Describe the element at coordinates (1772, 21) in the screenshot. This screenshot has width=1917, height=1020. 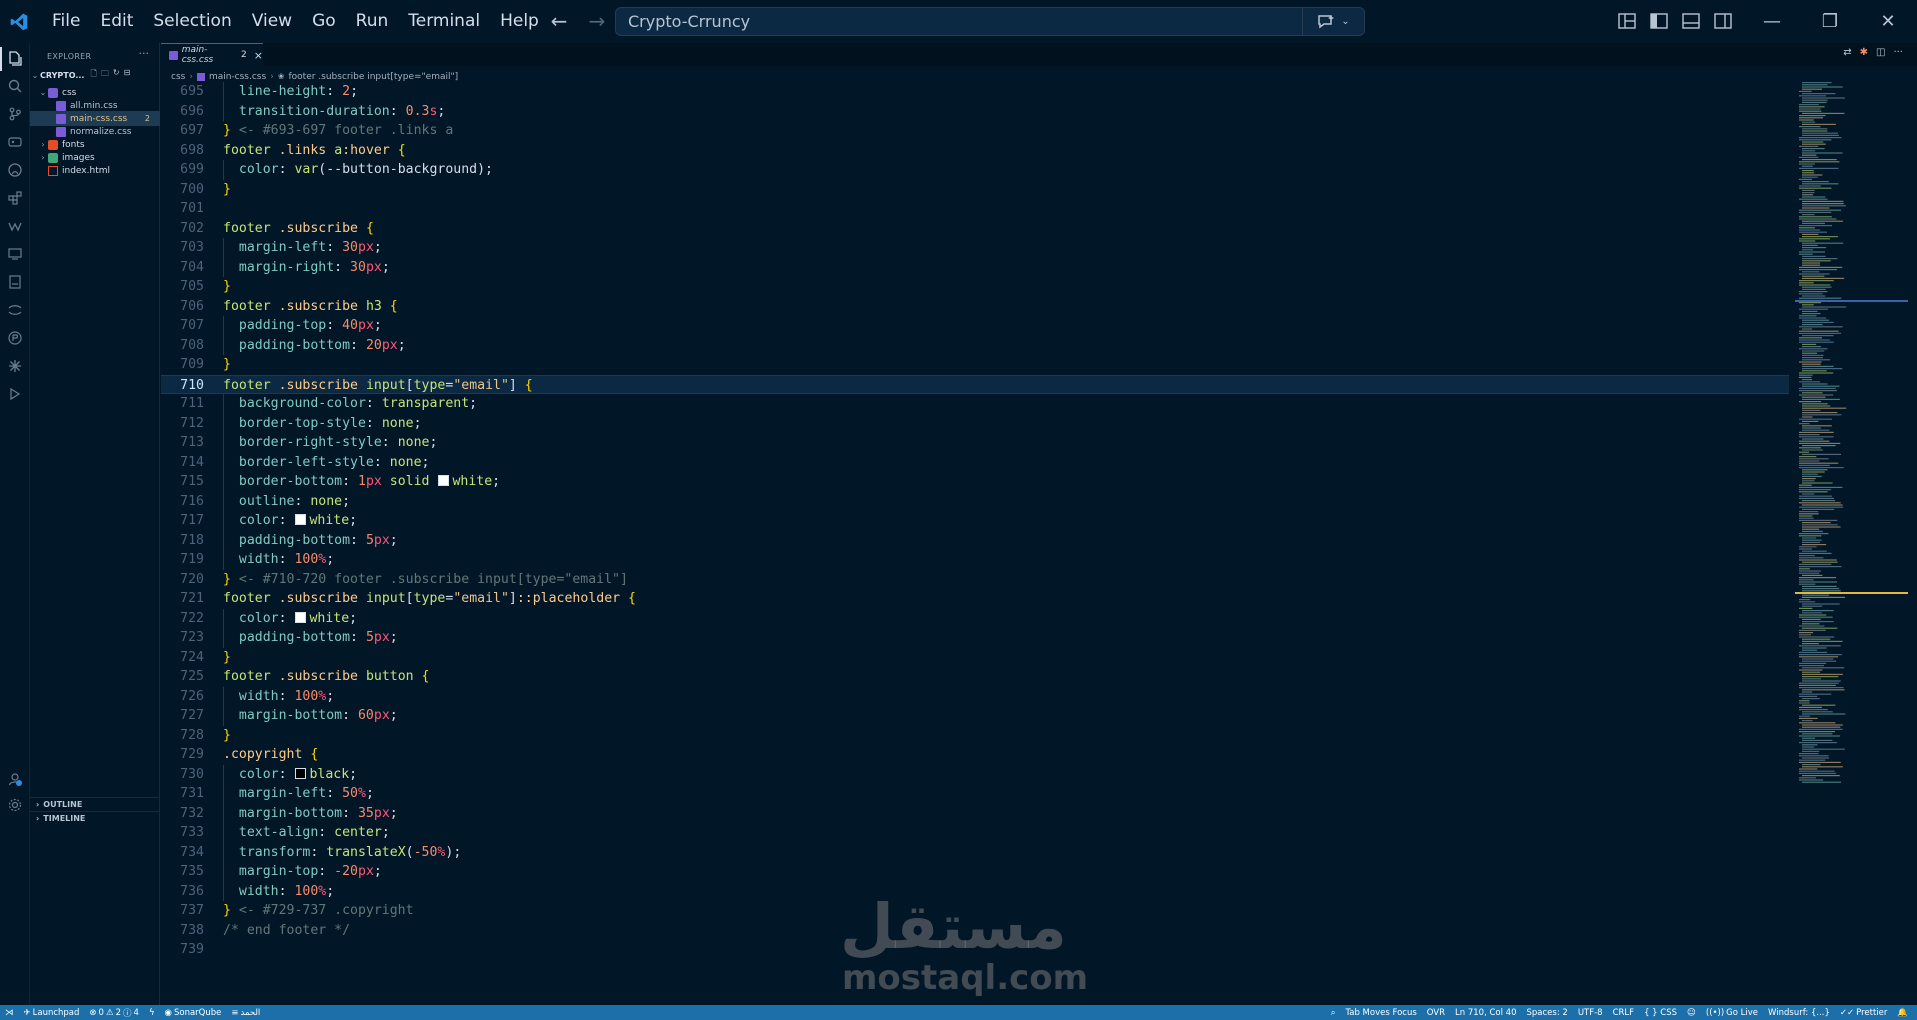
I see `minimize-icon: —` at that location.